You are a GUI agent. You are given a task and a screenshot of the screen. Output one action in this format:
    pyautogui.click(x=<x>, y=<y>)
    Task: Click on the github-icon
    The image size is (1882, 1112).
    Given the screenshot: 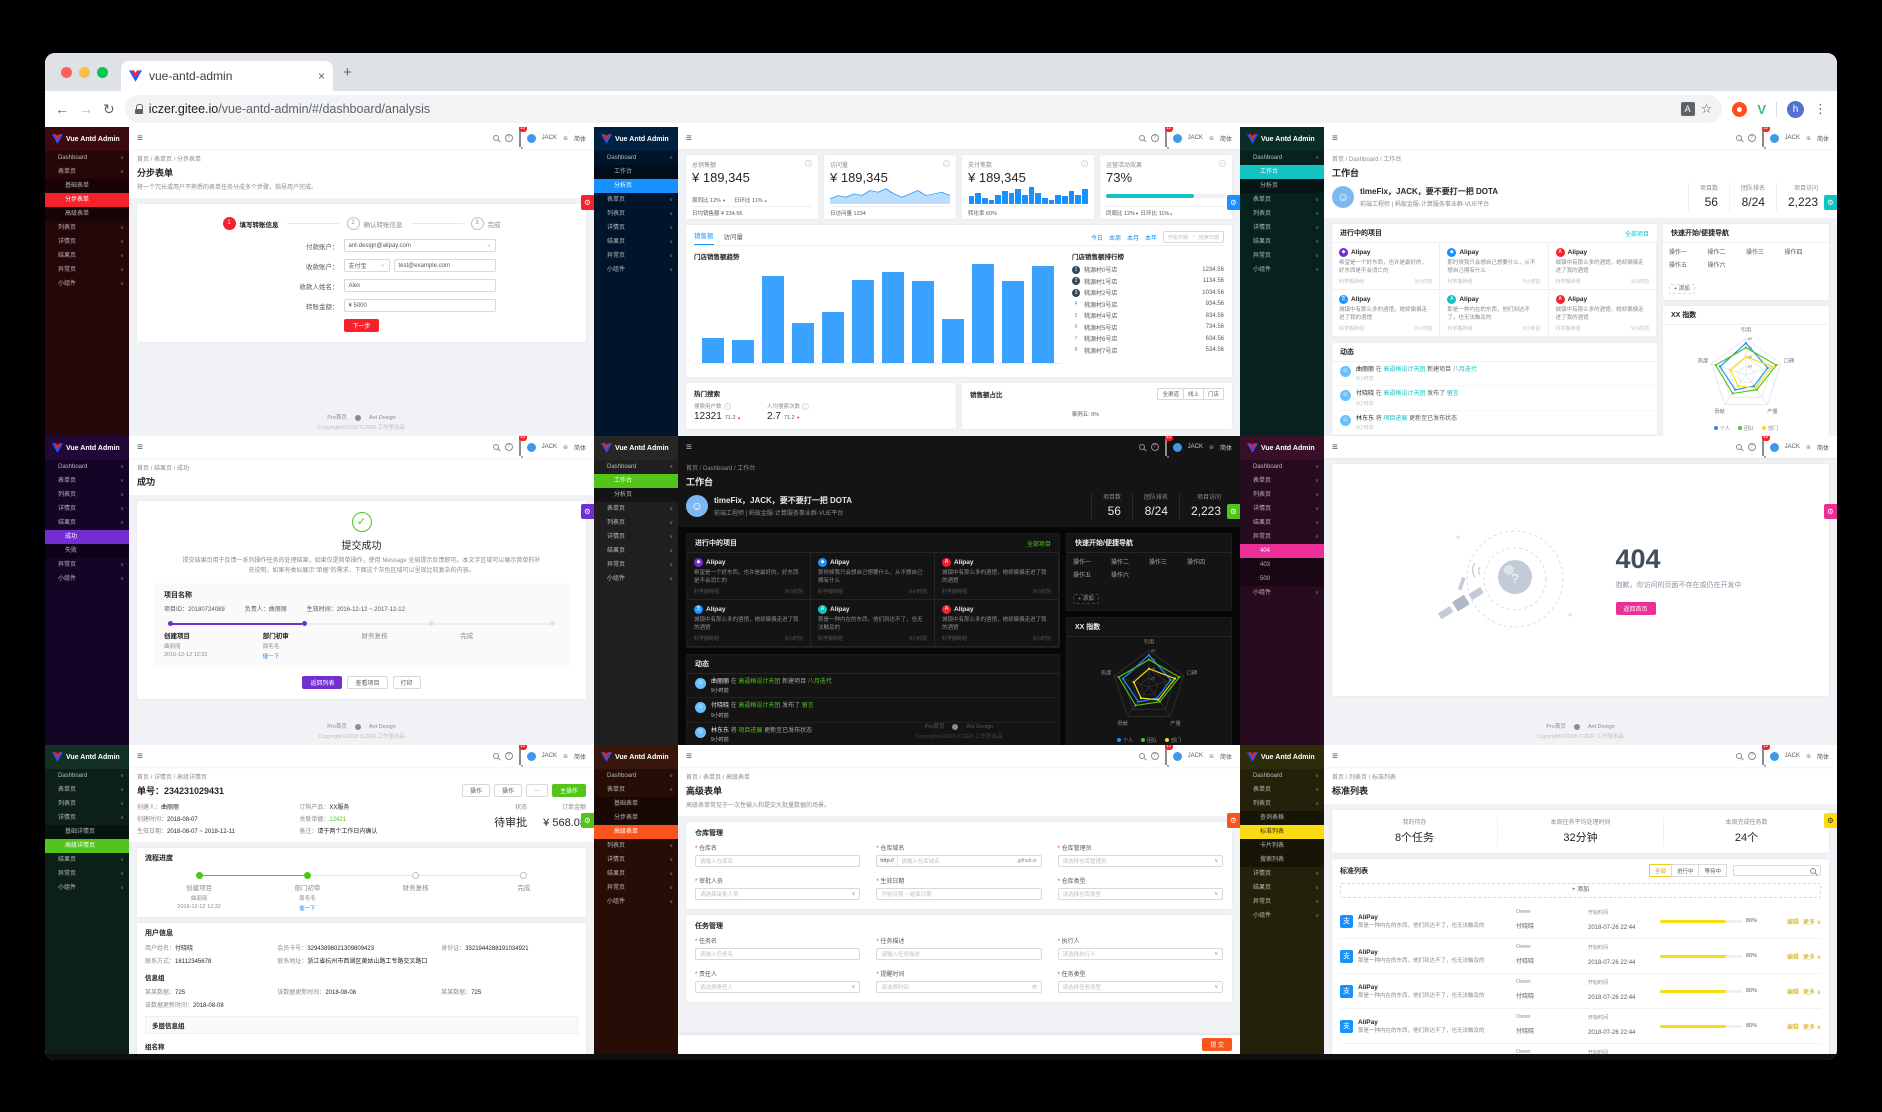 What is the action you would take?
    pyautogui.click(x=357, y=726)
    